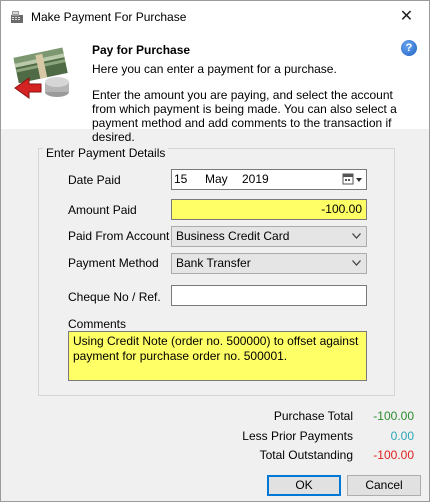 This screenshot has height=502, width=430. Describe the element at coordinates (393, 455) in the screenshot. I see `total-outstanding-value: -100.00` at that location.